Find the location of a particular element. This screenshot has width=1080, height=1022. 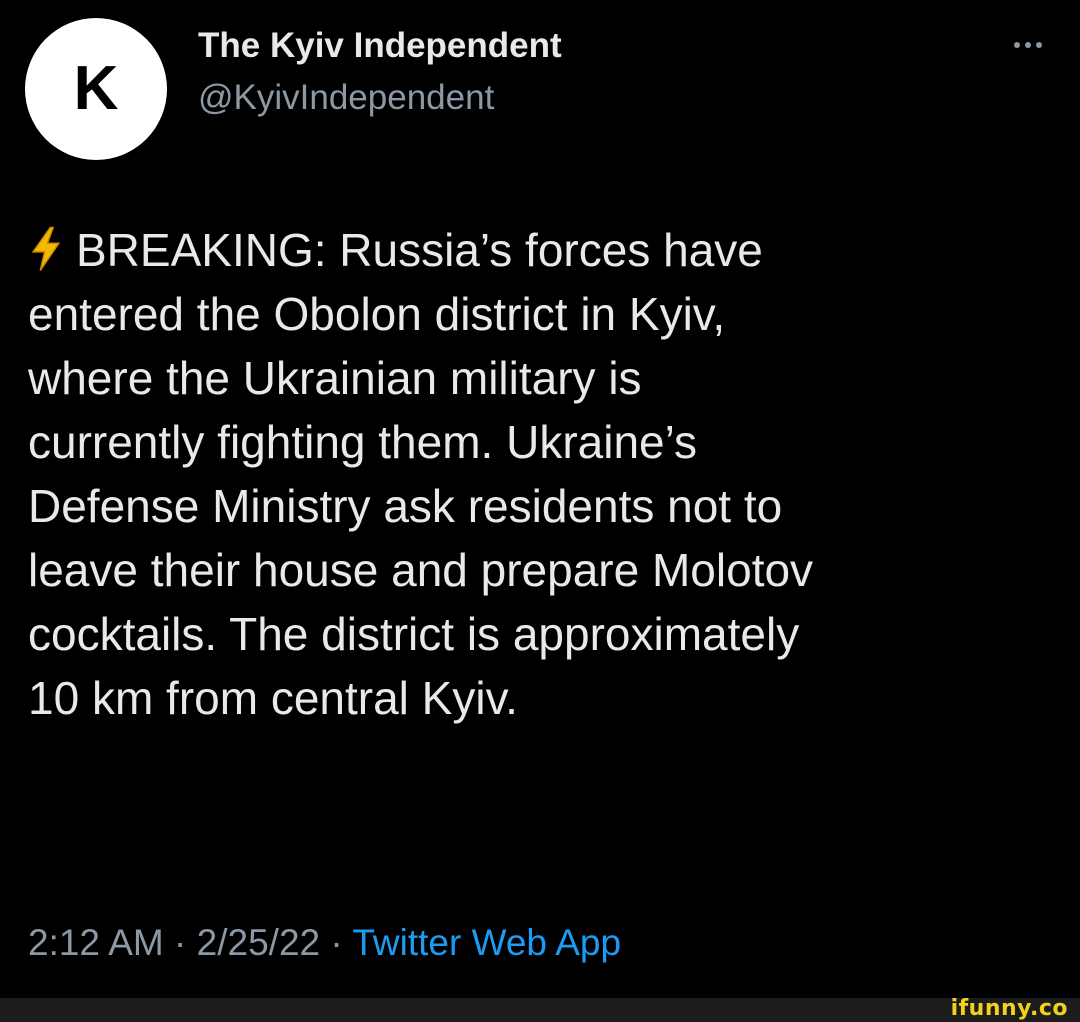

tweet-time: 2:12 AM is located at coordinates (96, 942).